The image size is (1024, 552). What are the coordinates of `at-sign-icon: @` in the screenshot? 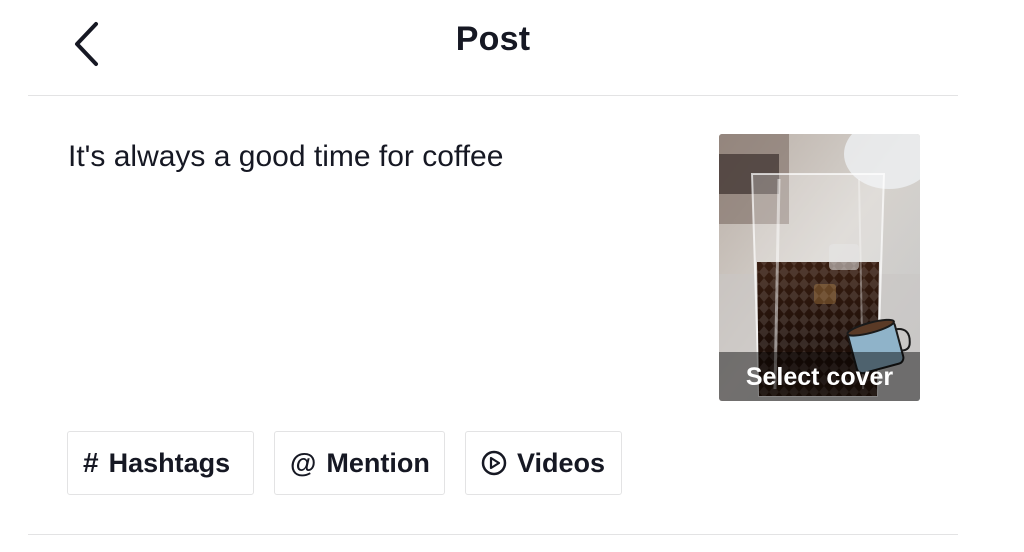 It's located at (303, 462).